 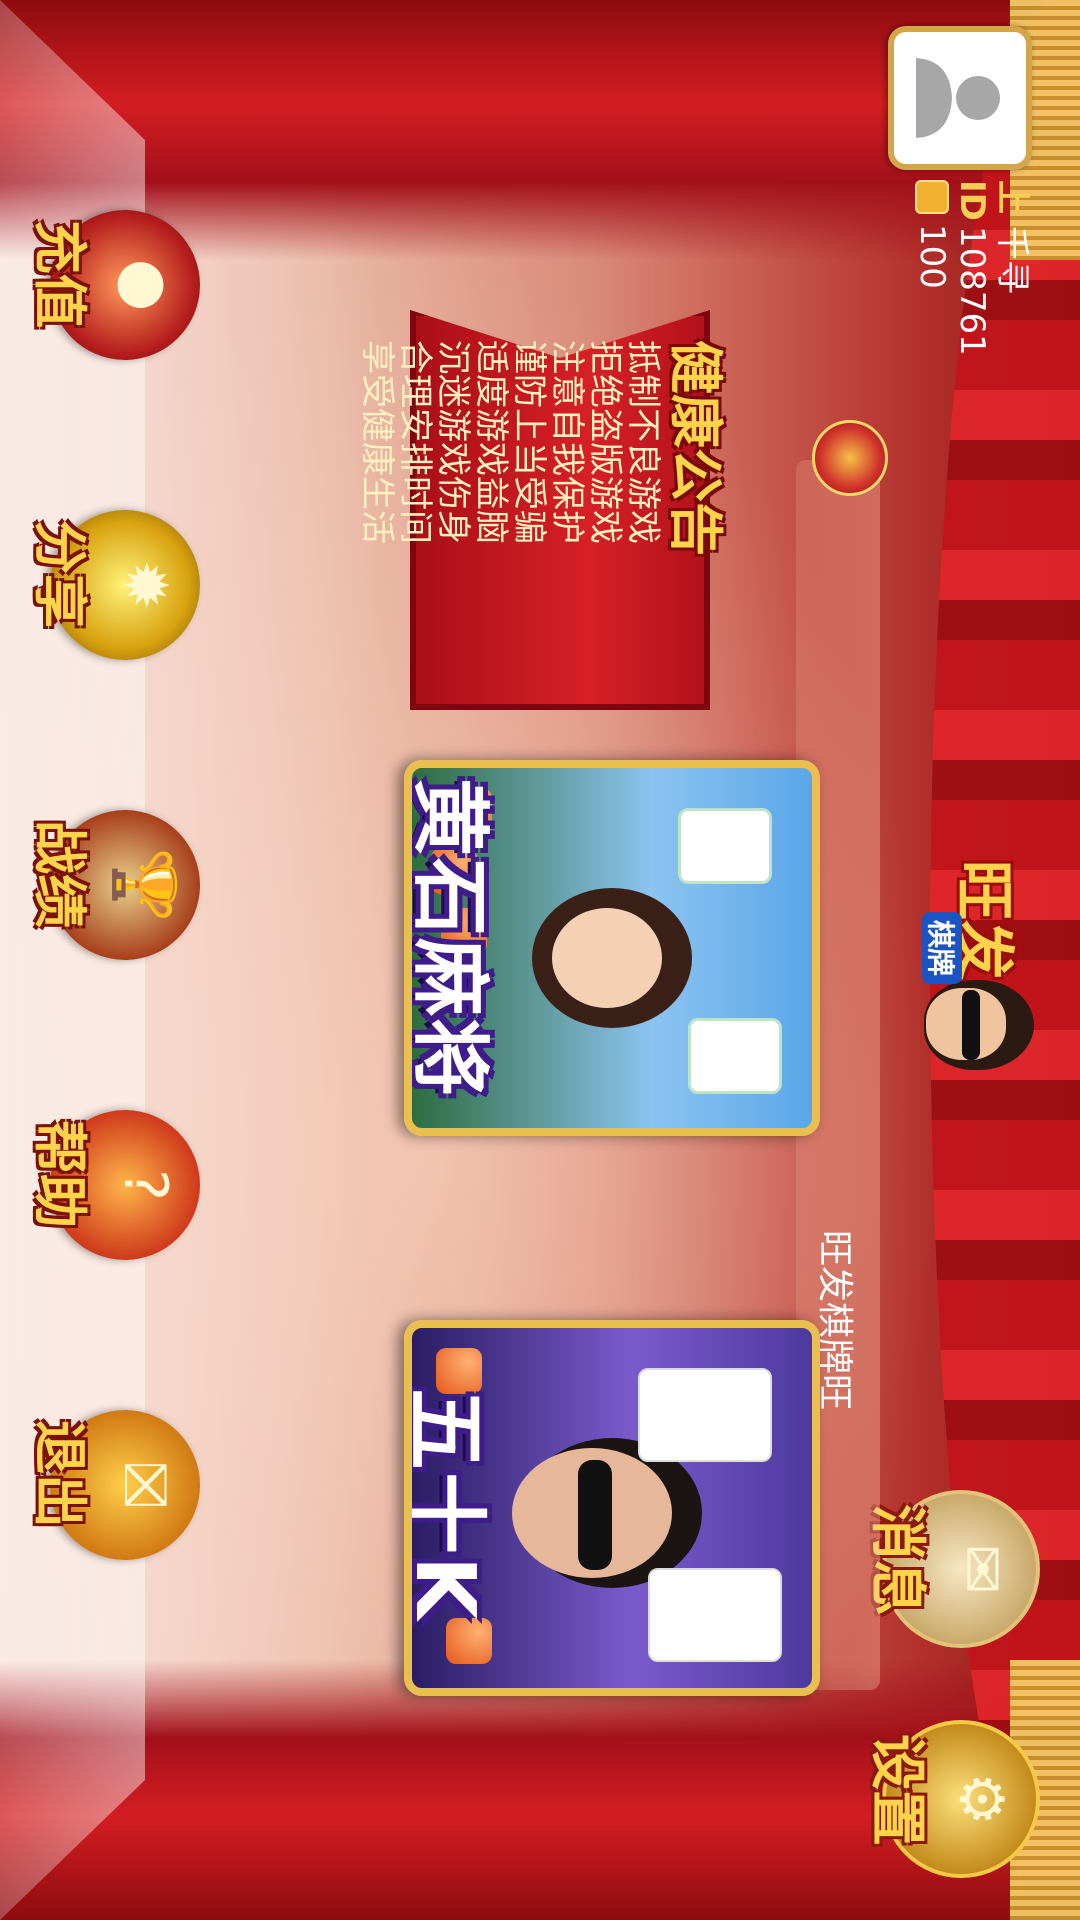 I want to click on help-button: ? 帮助, so click(x=114, y=1185).